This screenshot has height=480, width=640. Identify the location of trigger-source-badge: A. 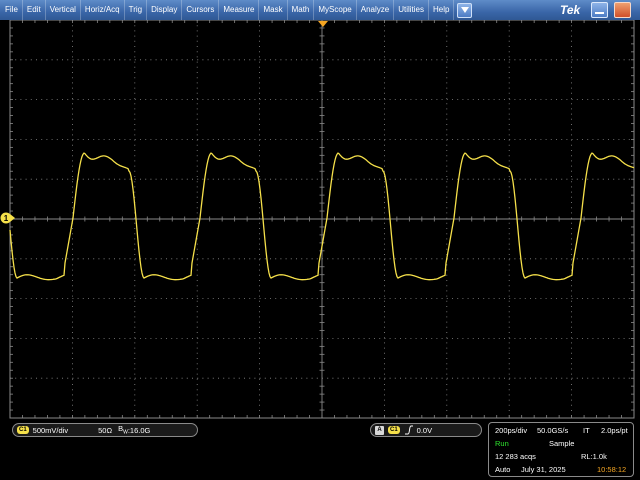
(379, 430).